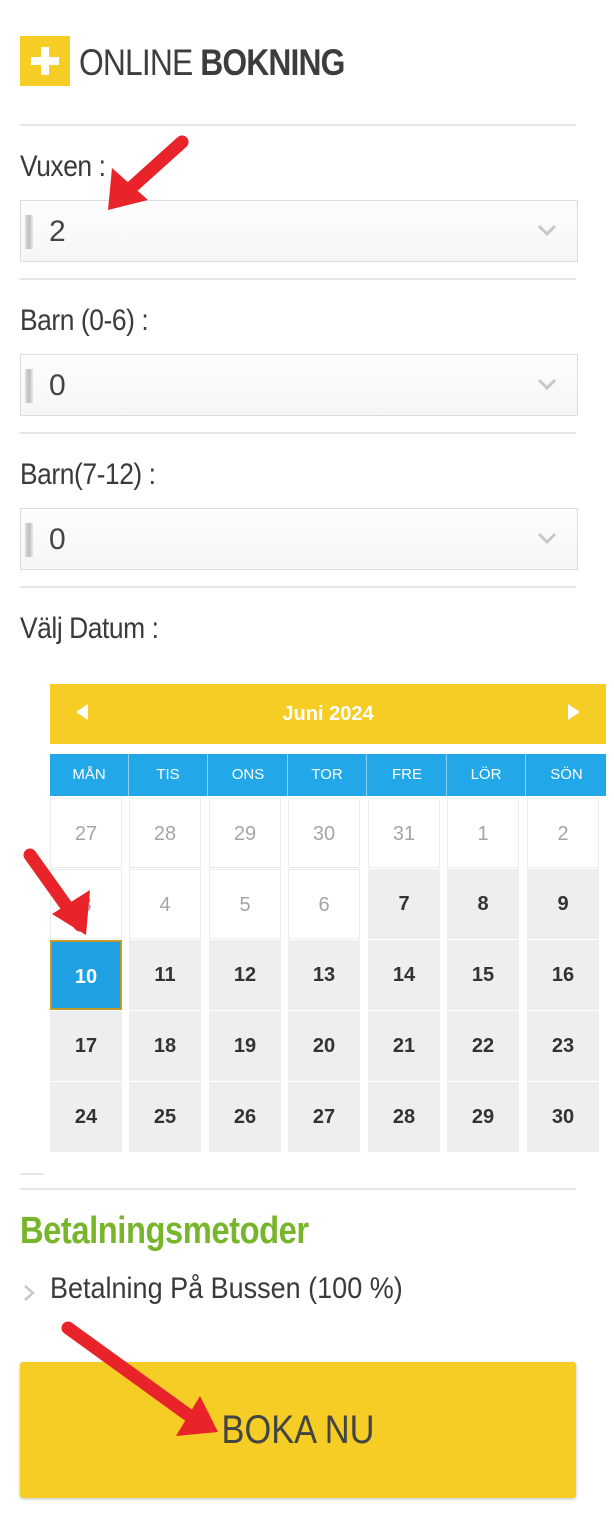 Image resolution: width=614 pixels, height=1538 pixels. What do you see at coordinates (152, 169) in the screenshot?
I see `annotation-arrow` at bounding box center [152, 169].